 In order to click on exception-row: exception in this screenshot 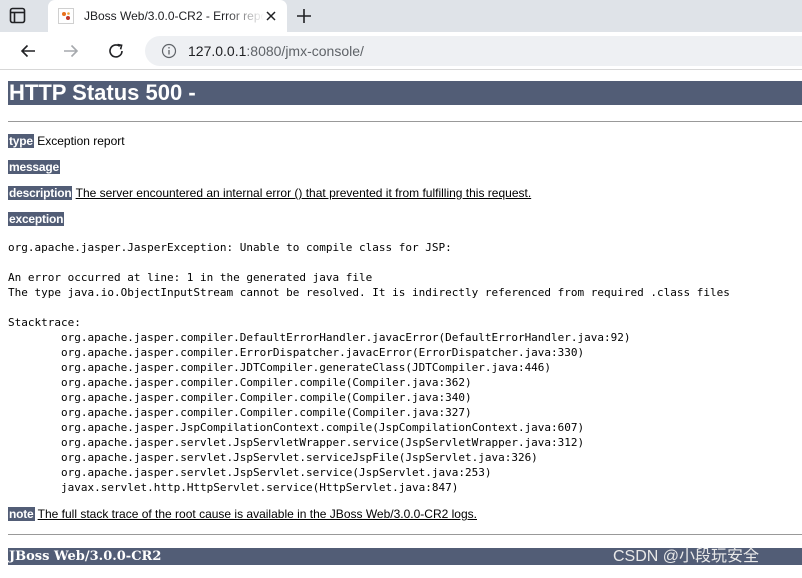, I will do `click(36, 219)`.